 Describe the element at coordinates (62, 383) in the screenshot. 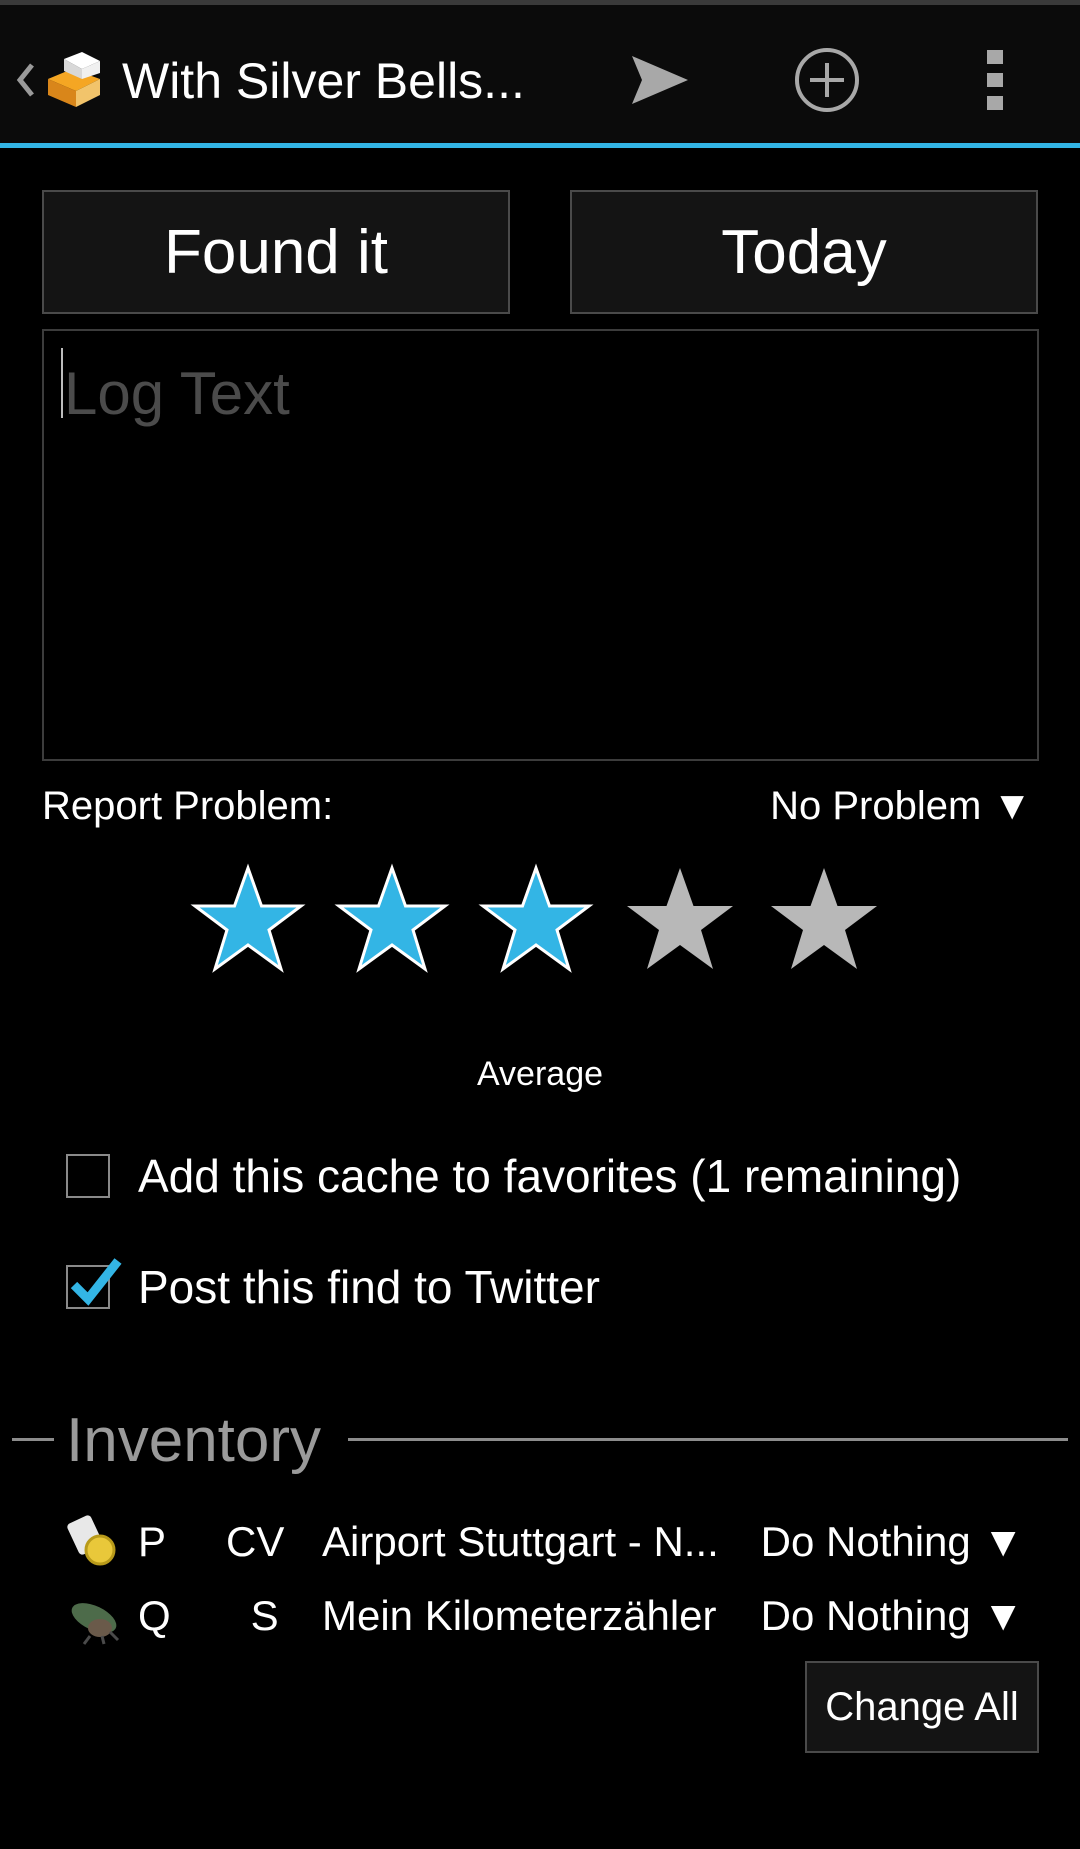

I see `text-caret` at that location.